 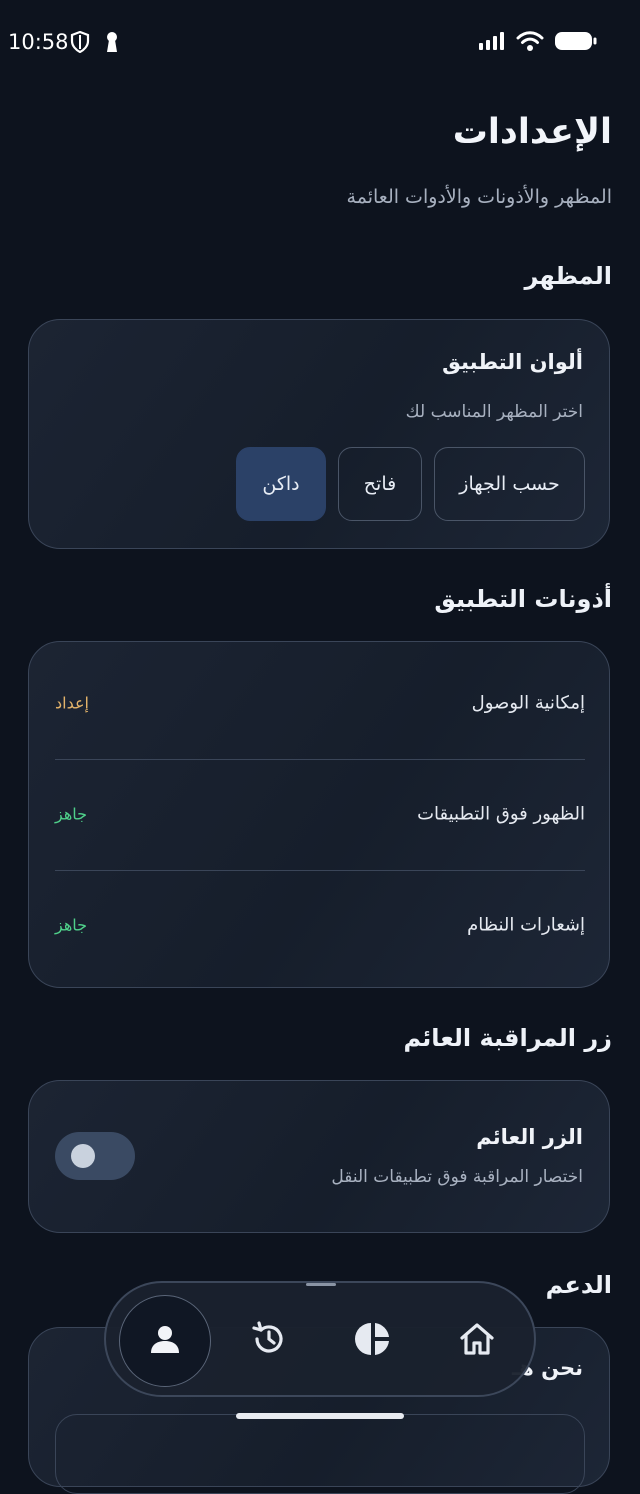 What do you see at coordinates (321, 1284) in the screenshot?
I see `nav-drag-handle` at bounding box center [321, 1284].